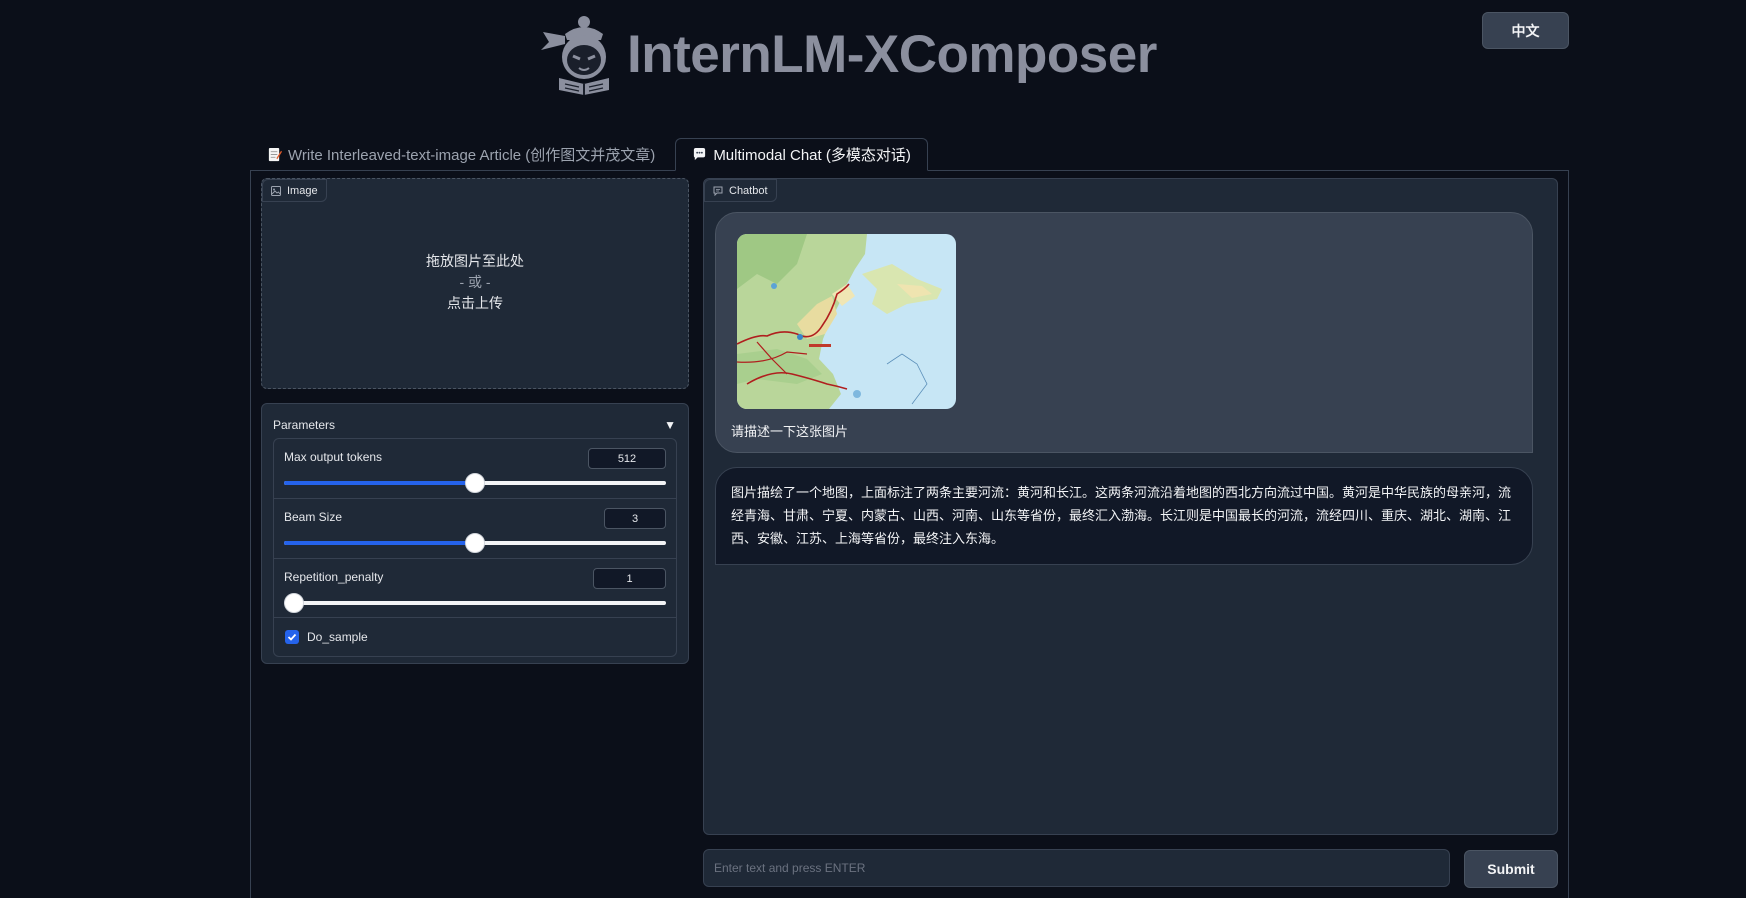 This screenshot has width=1746, height=898. What do you see at coordinates (475, 261) in the screenshot?
I see `drop-text: 拖放图片至此处` at bounding box center [475, 261].